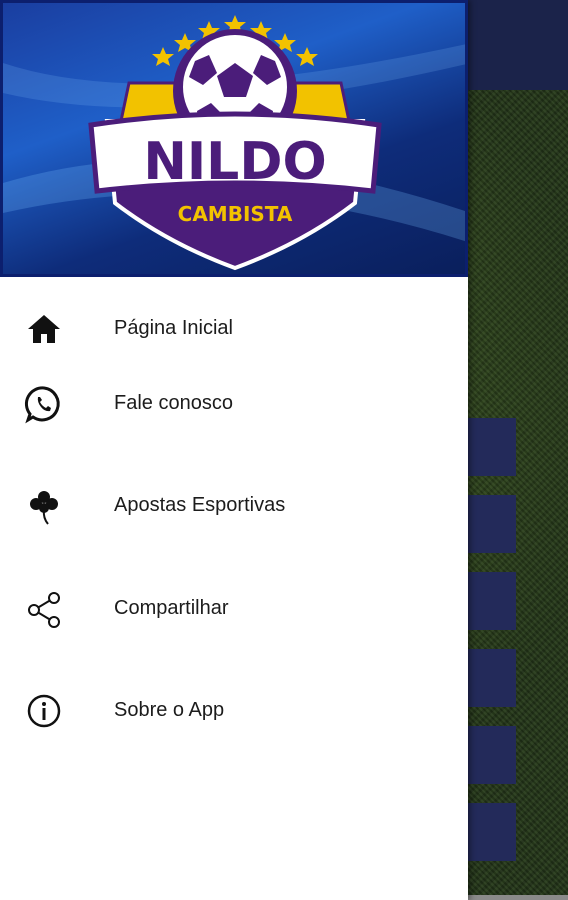  What do you see at coordinates (42, 405) in the screenshot?
I see `whatsapp-icon` at bounding box center [42, 405].